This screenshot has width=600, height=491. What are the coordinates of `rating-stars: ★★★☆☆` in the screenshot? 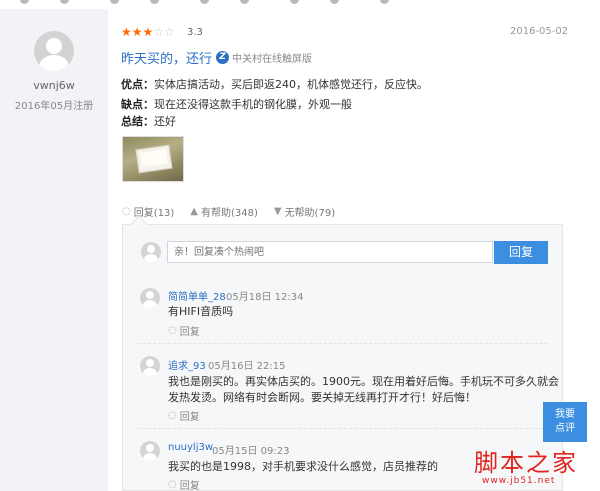 It's located at (148, 32).